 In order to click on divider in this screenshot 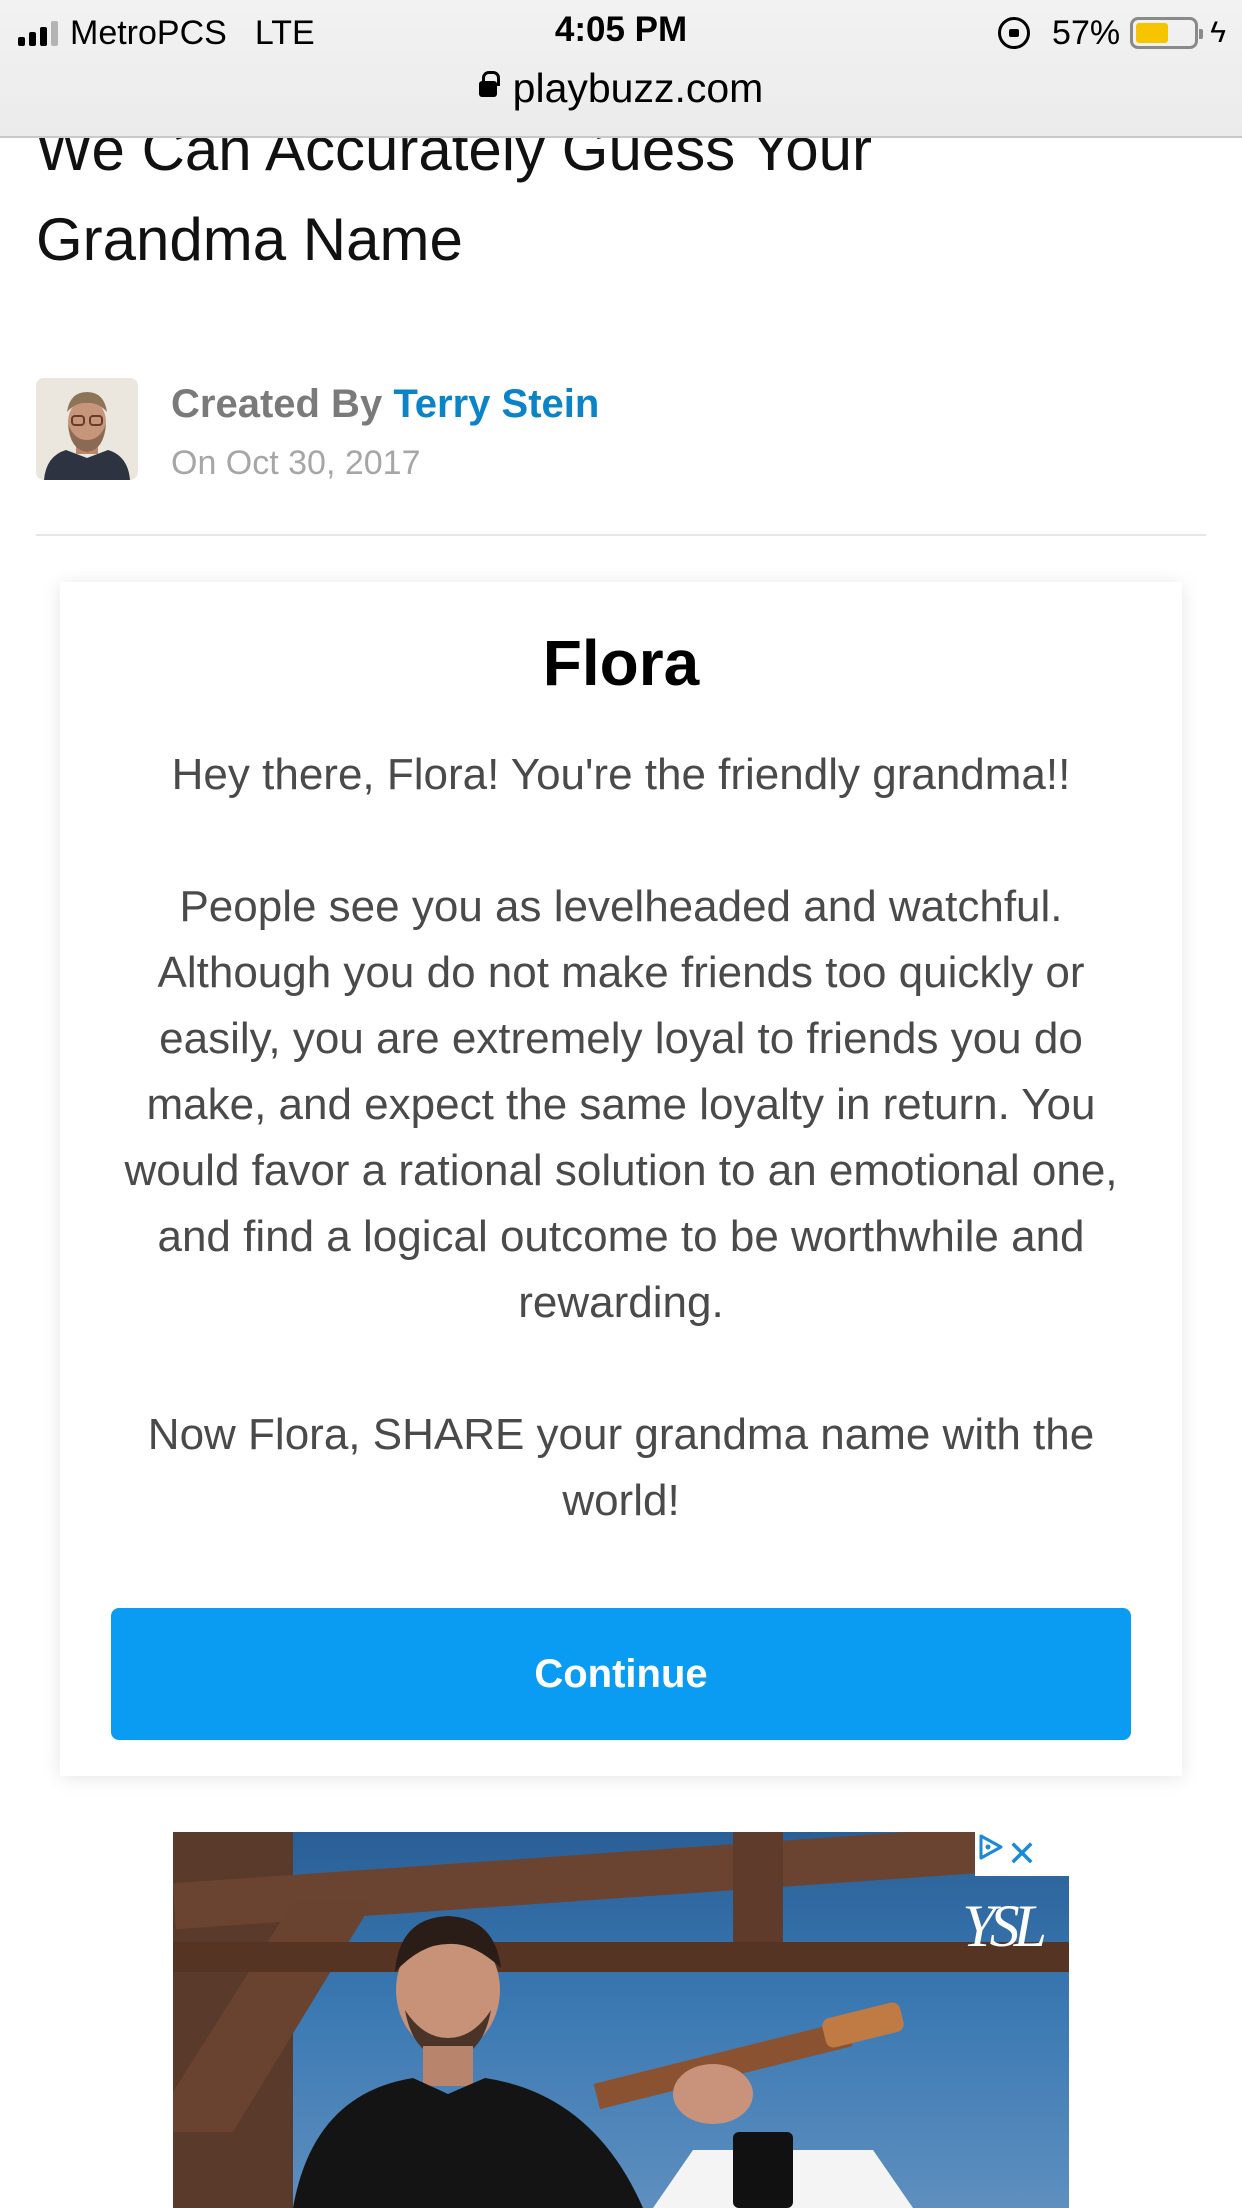, I will do `click(621, 535)`.